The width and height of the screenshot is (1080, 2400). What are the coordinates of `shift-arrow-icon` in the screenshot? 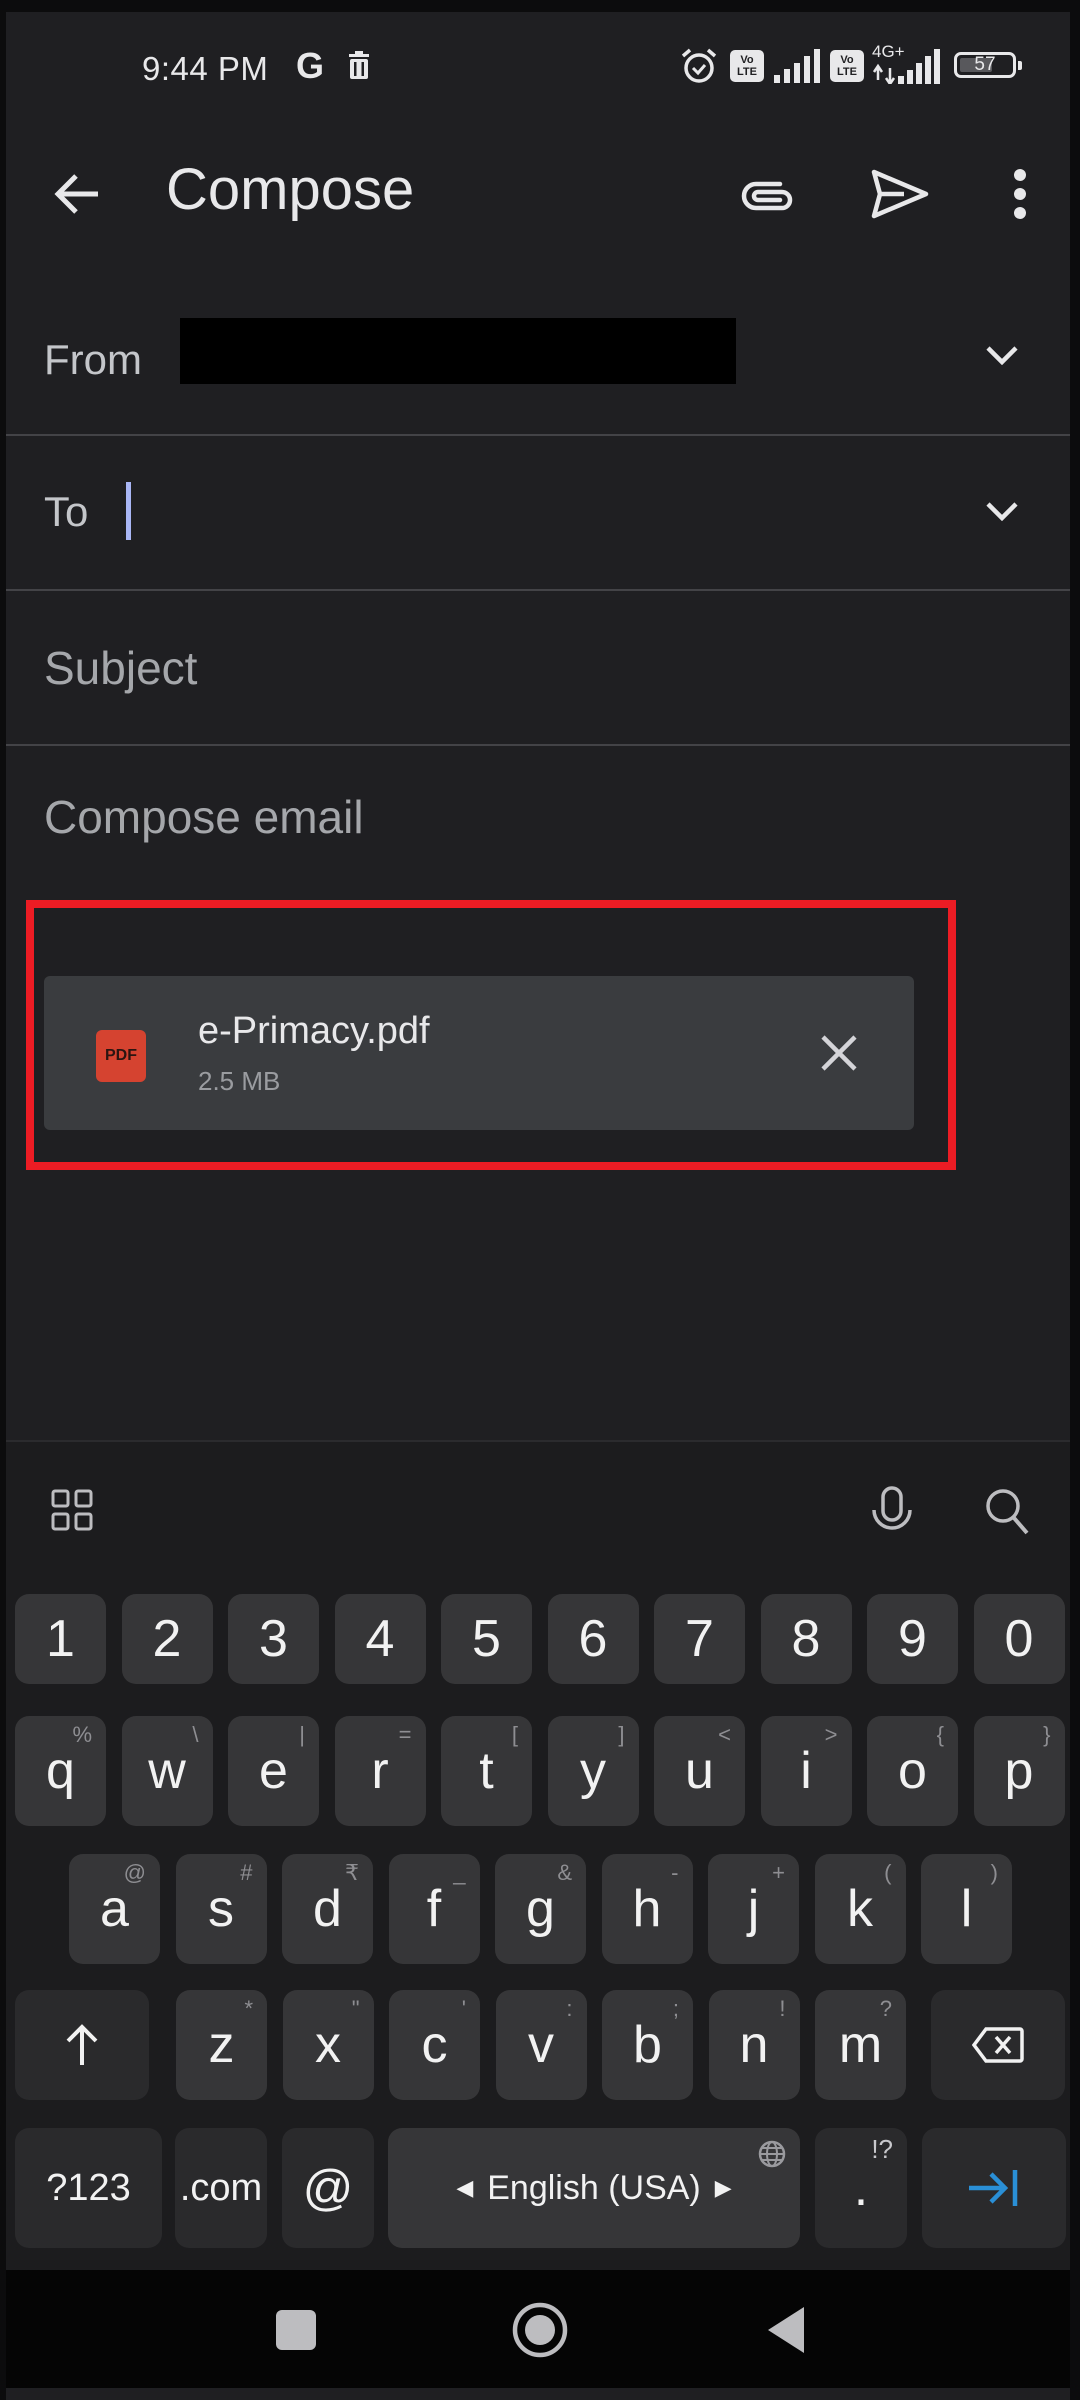 It's located at (82, 2044).